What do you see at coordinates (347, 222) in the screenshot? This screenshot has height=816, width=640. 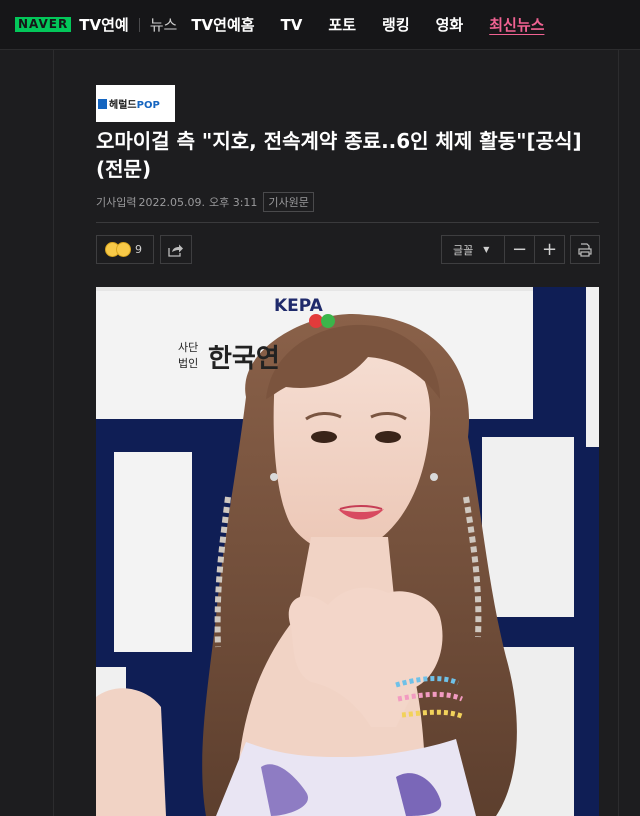 I see `meta-separator` at bounding box center [347, 222].